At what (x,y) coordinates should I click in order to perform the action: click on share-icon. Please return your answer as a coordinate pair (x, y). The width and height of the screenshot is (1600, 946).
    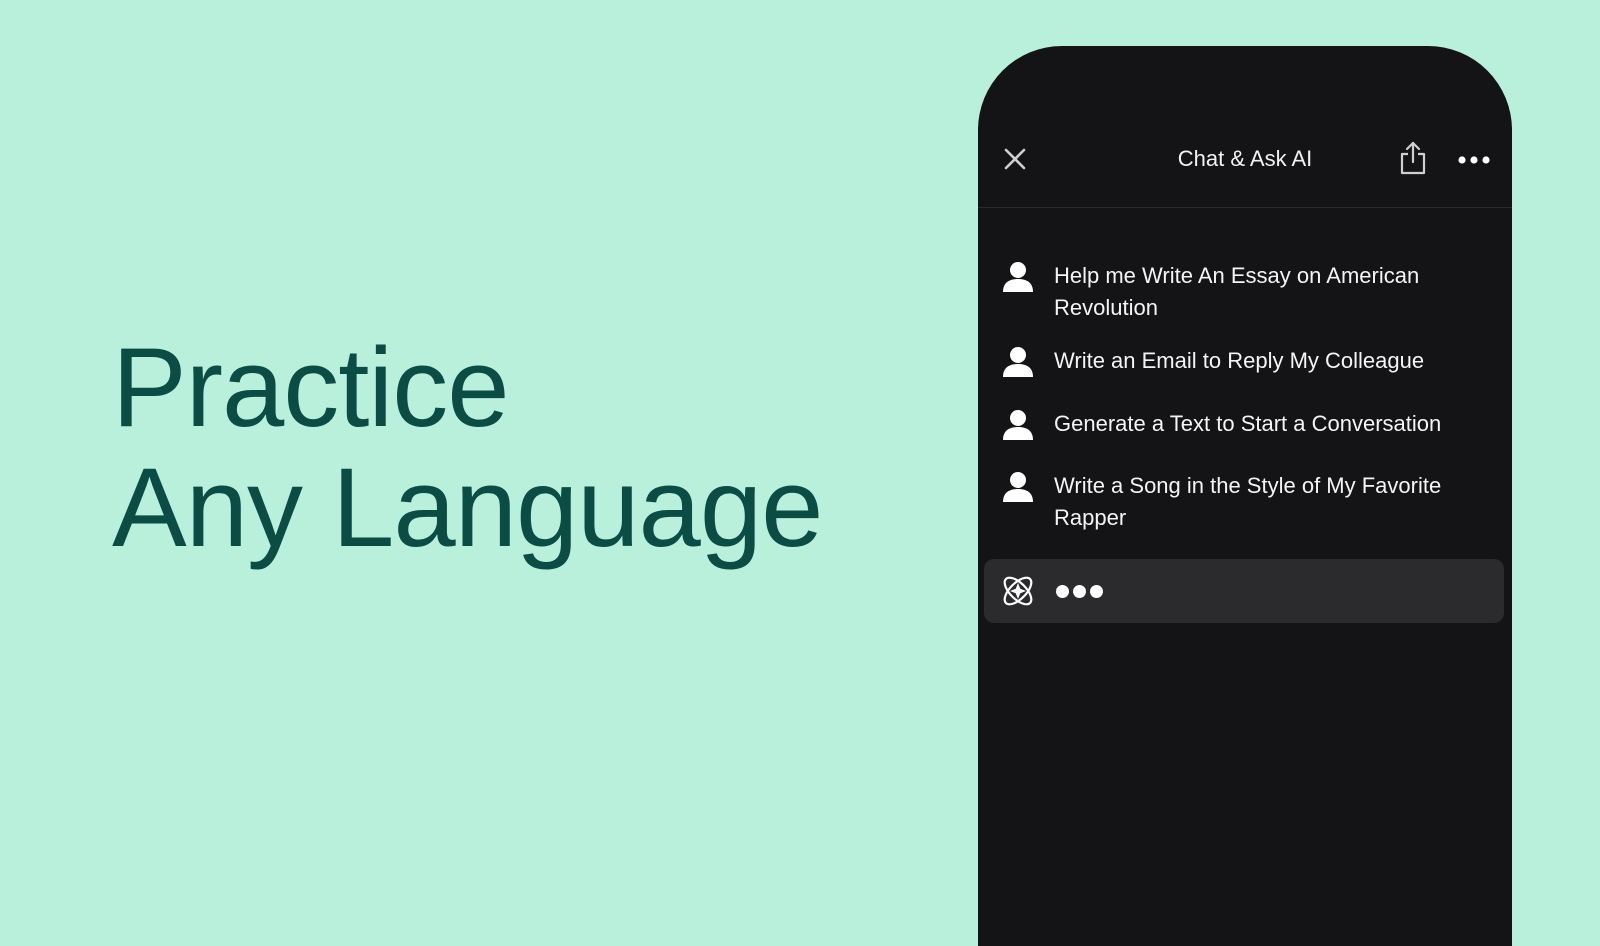
    Looking at the image, I should click on (1413, 158).